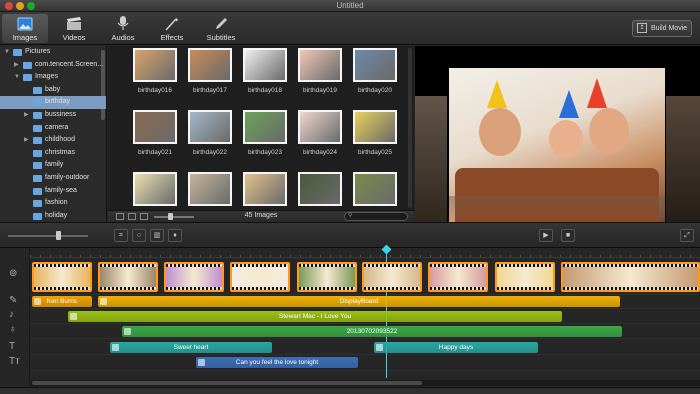 The width and height of the screenshot is (700, 394). I want to click on subtitle-bar: Can you feel the love tonight, so click(277, 362).